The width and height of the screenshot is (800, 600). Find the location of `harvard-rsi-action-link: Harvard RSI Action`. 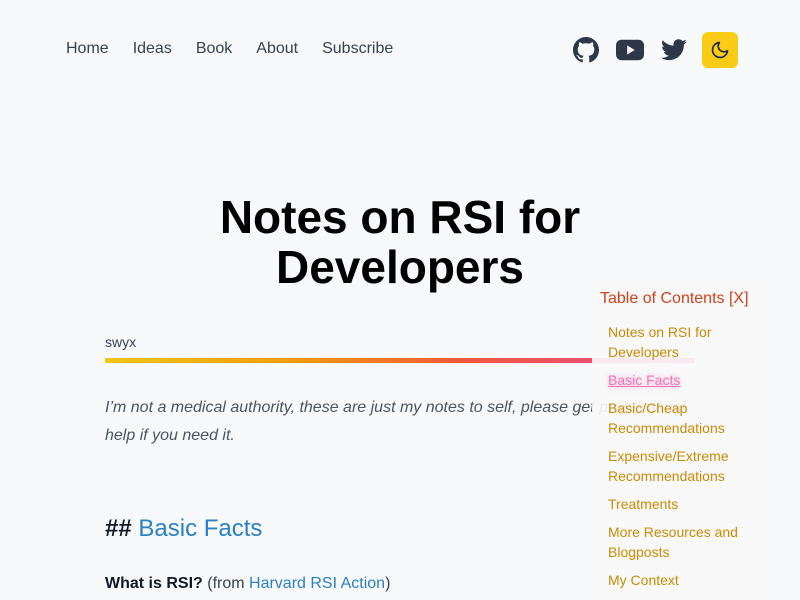

harvard-rsi-action-link: Harvard RSI Action is located at coordinates (317, 583).